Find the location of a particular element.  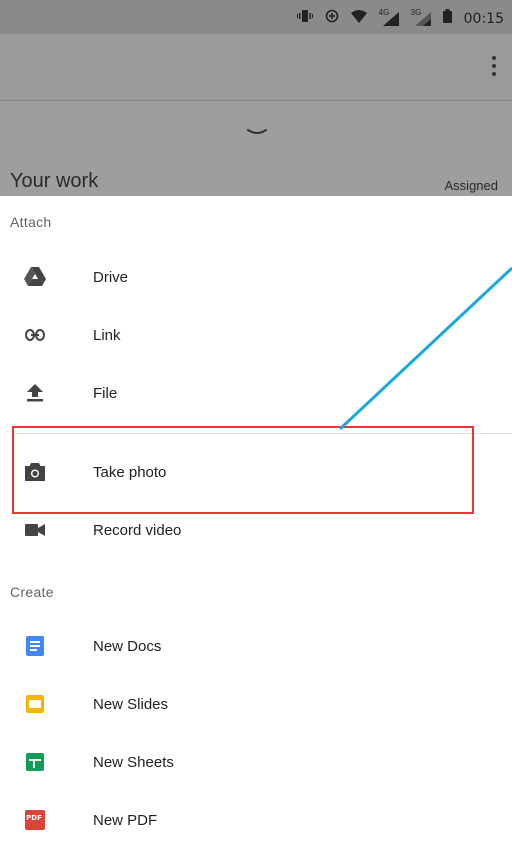

attach-file-item: File is located at coordinates (256, 393).